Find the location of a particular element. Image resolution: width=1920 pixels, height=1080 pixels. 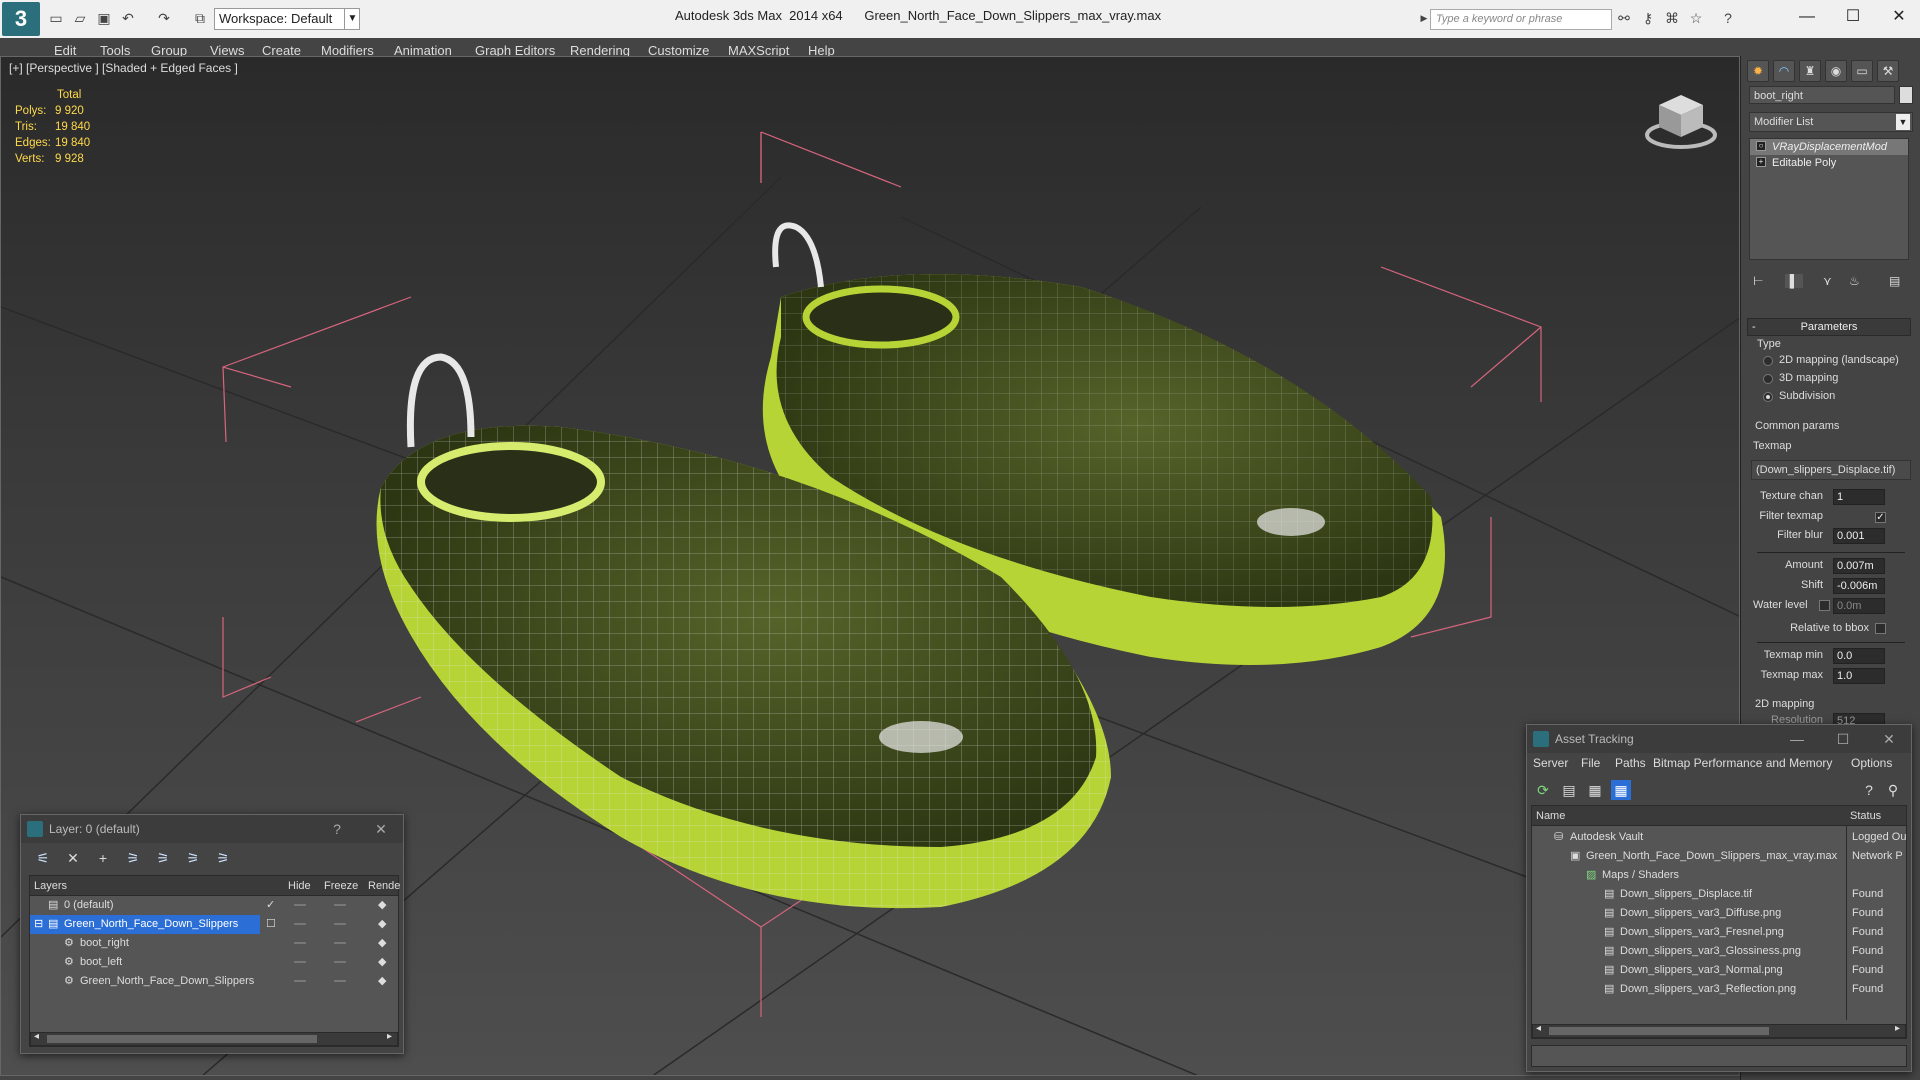

layer-row: ▤ 0 (default) ✓ ◆ is located at coordinates (214, 905).